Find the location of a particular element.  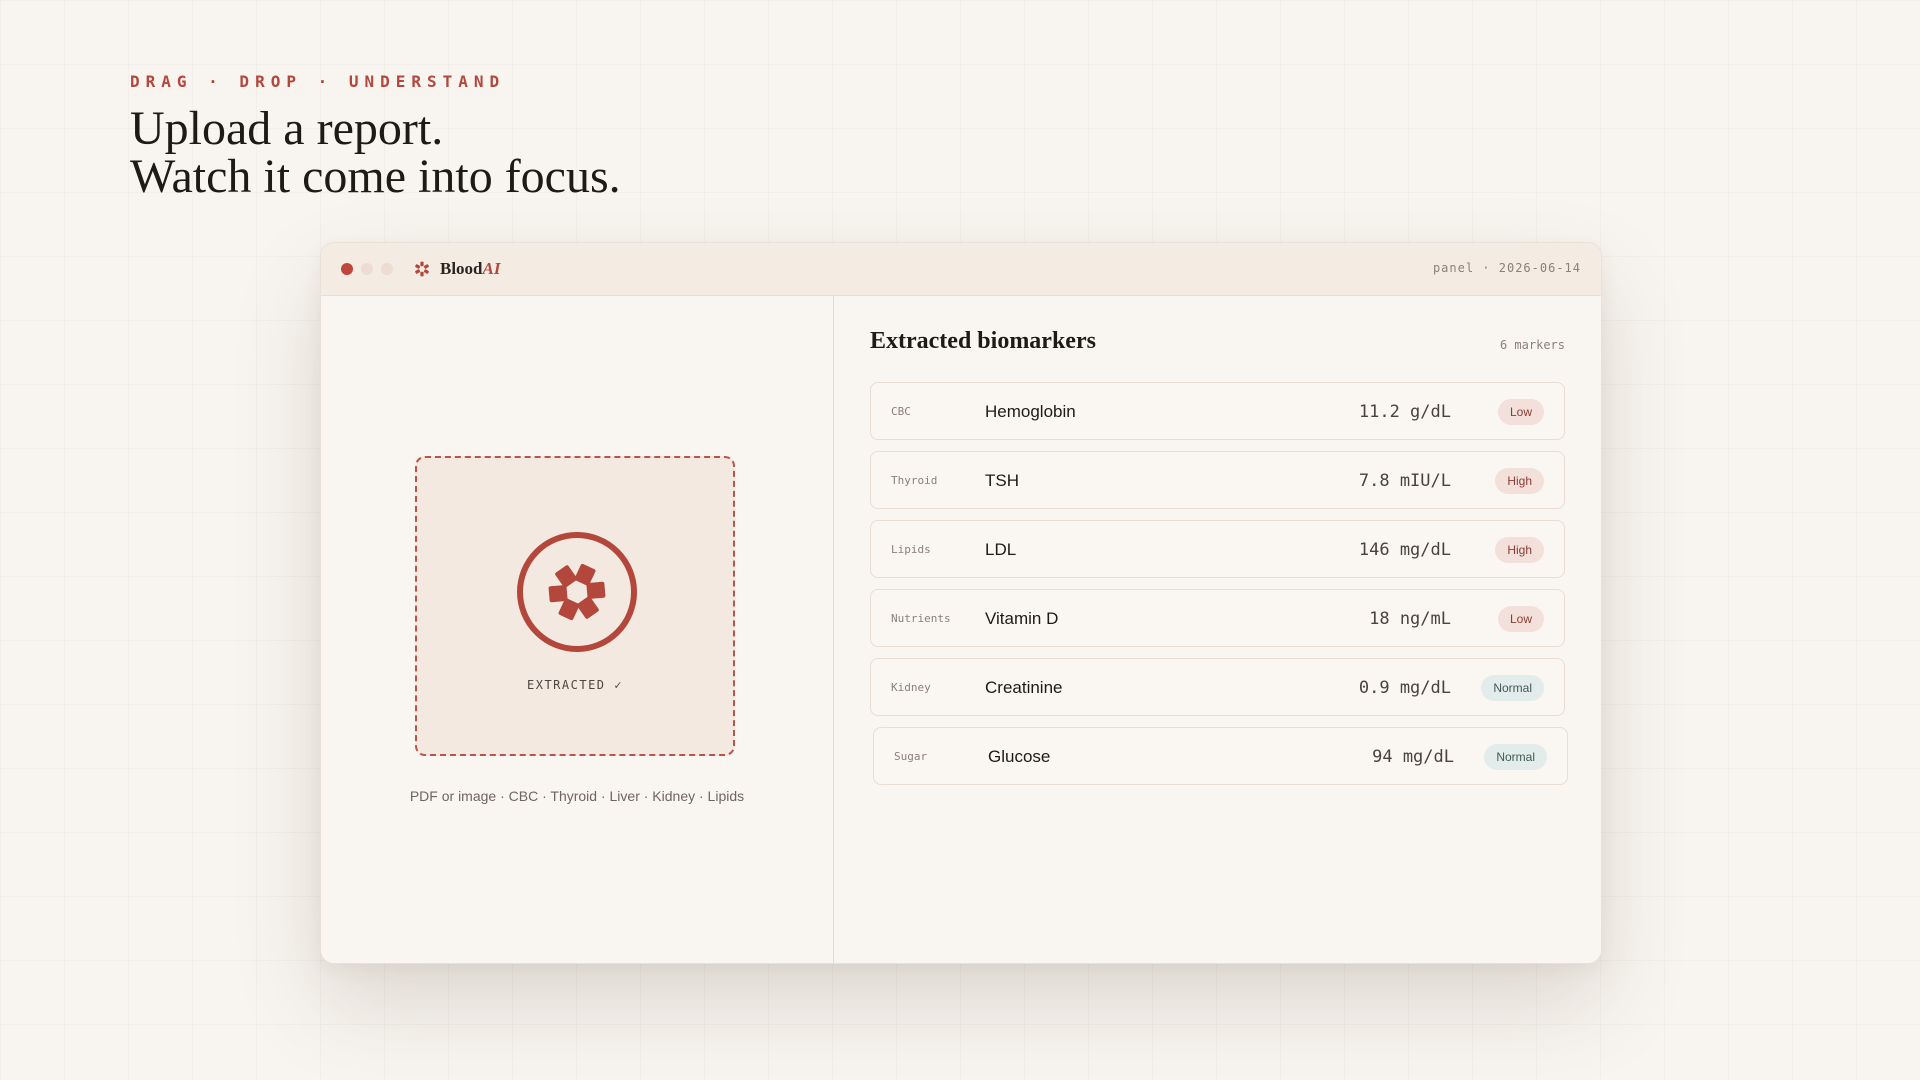

title-bar: BloodAI panel · 2026-06-14 is located at coordinates (961, 269).